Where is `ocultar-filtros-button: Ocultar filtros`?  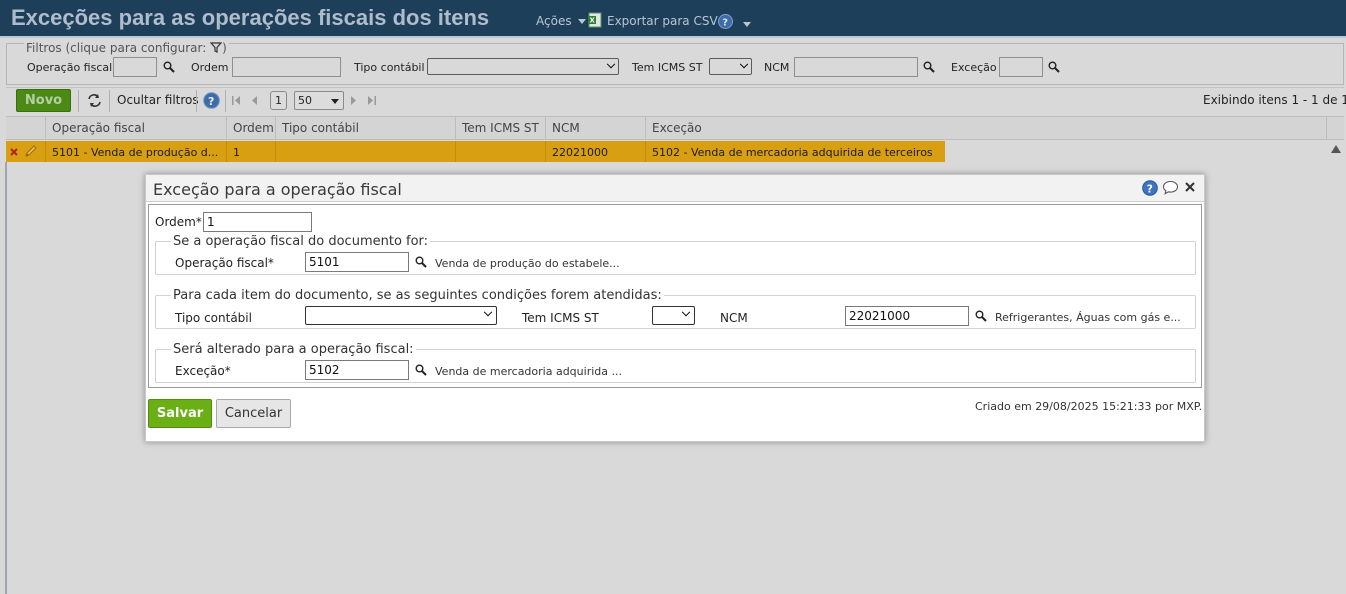
ocultar-filtros-button: Ocultar filtros is located at coordinates (158, 100).